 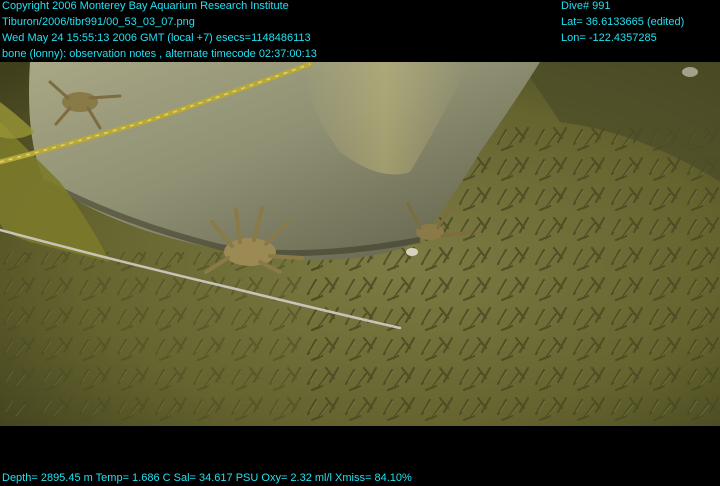 What do you see at coordinates (98, 22) in the screenshot?
I see `image-path-line: Tiburon/2006/tibr991/00_53_03_07.png` at bounding box center [98, 22].